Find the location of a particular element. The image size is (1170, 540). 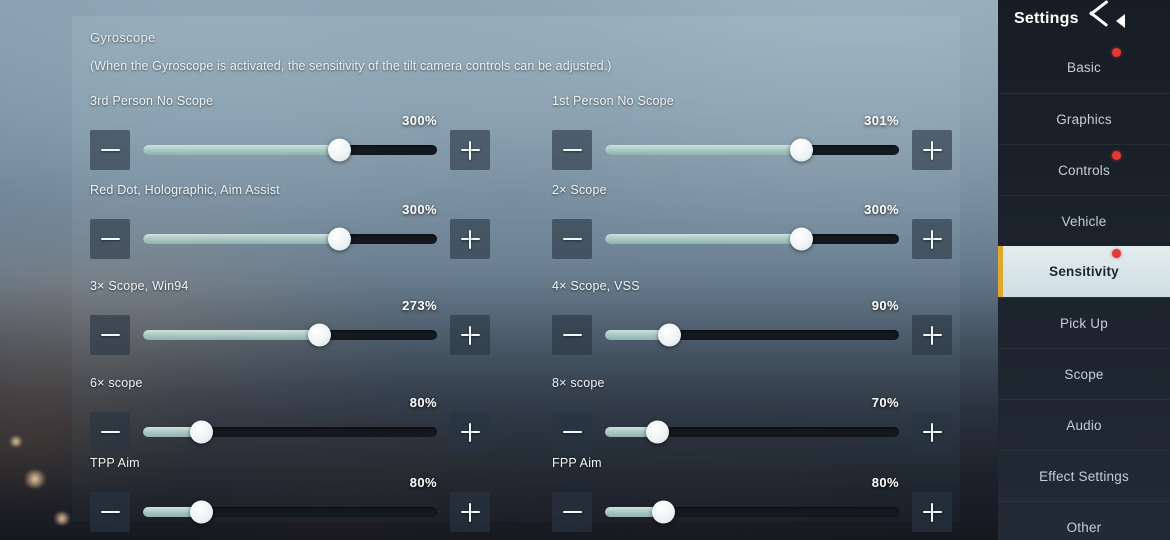

sidebar-item-basic: Basic is located at coordinates (1084, 67).